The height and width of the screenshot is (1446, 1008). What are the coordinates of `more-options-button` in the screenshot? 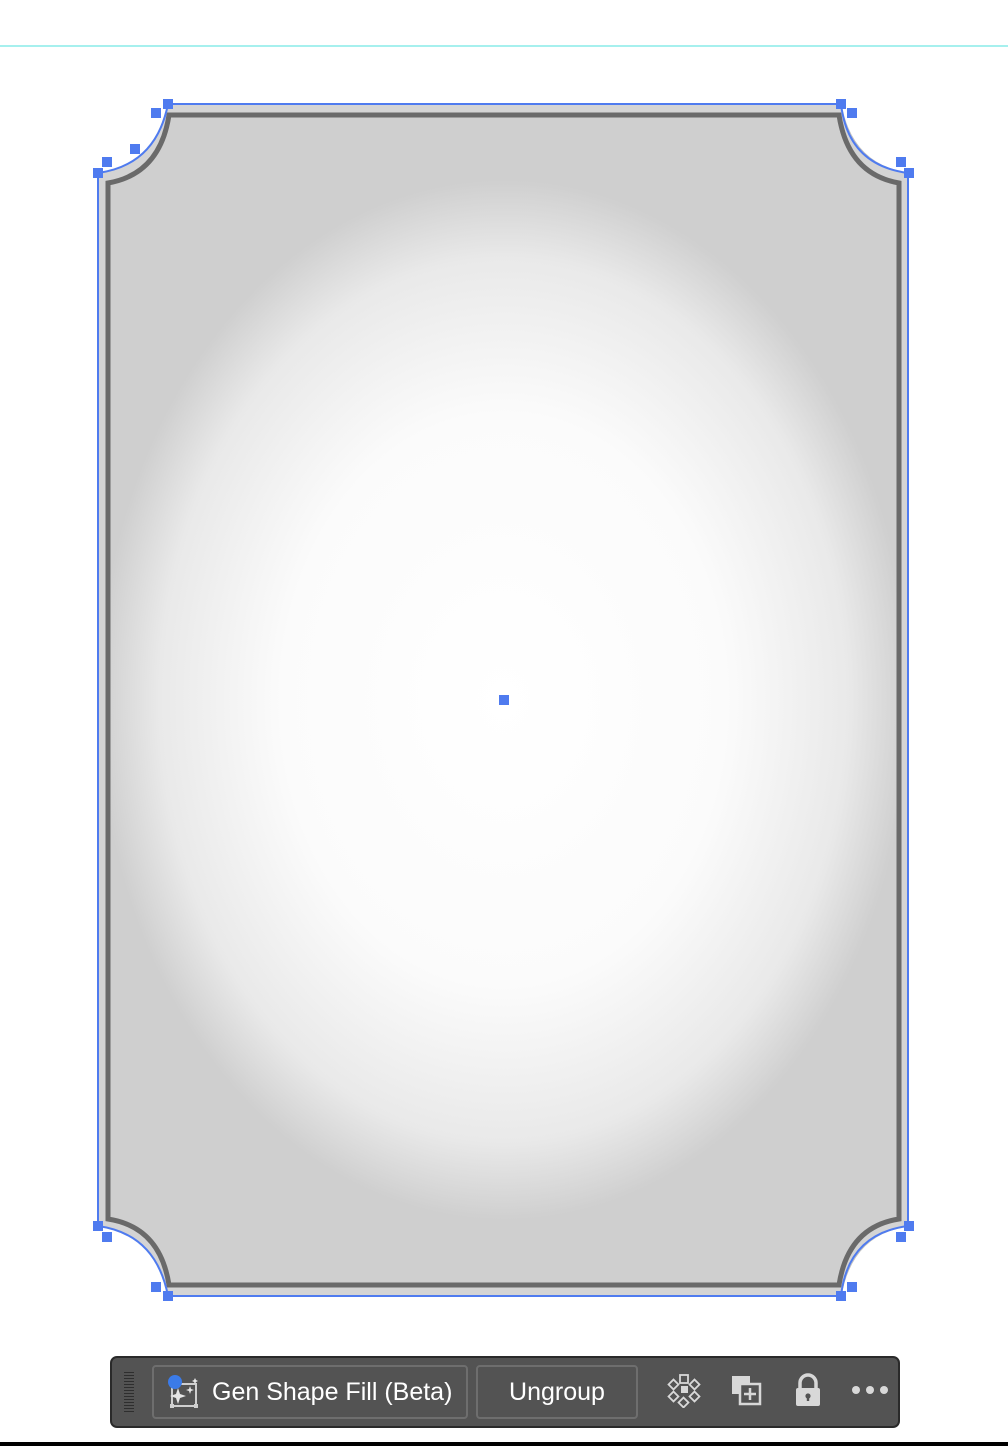 It's located at (870, 1392).